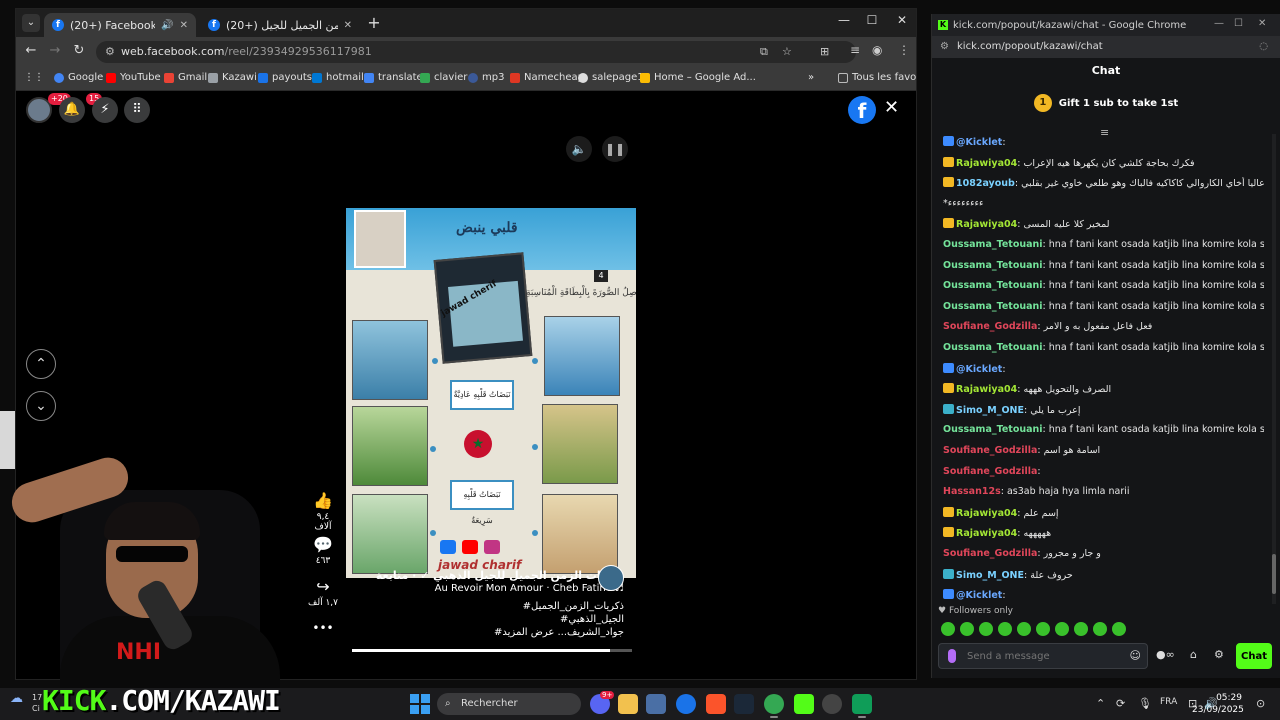  Describe the element at coordinates (78, 77) in the screenshot. I see `bookmark-google: Google` at that location.